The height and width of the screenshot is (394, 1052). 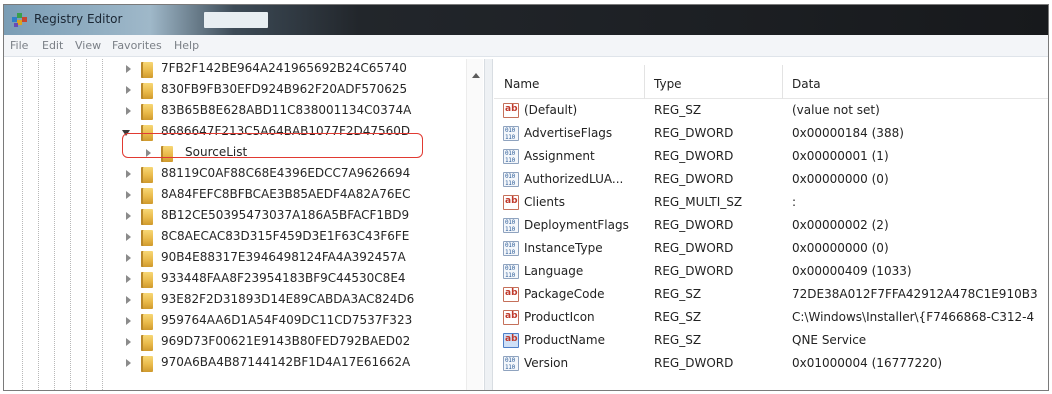 What do you see at coordinates (286, 194) in the screenshot?
I see `tree-item-label: 8A84FEFC8BFBCAE3B85AEDF4A82A76EC` at bounding box center [286, 194].